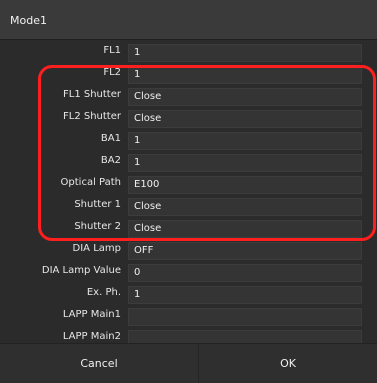  What do you see at coordinates (188, 20) in the screenshot?
I see `title-bar: Mode1` at bounding box center [188, 20].